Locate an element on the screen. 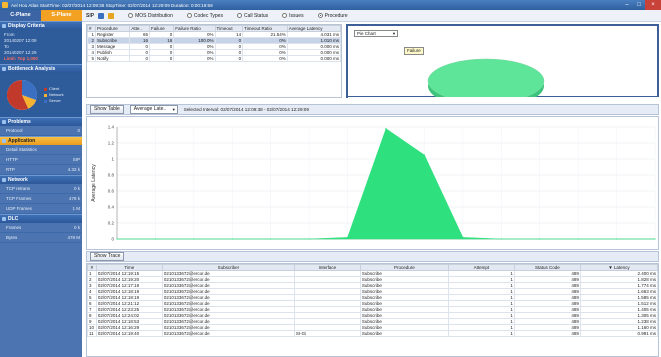 This screenshot has height=357, width=661. table-cell: 0.991 ms is located at coordinates (618, 333).